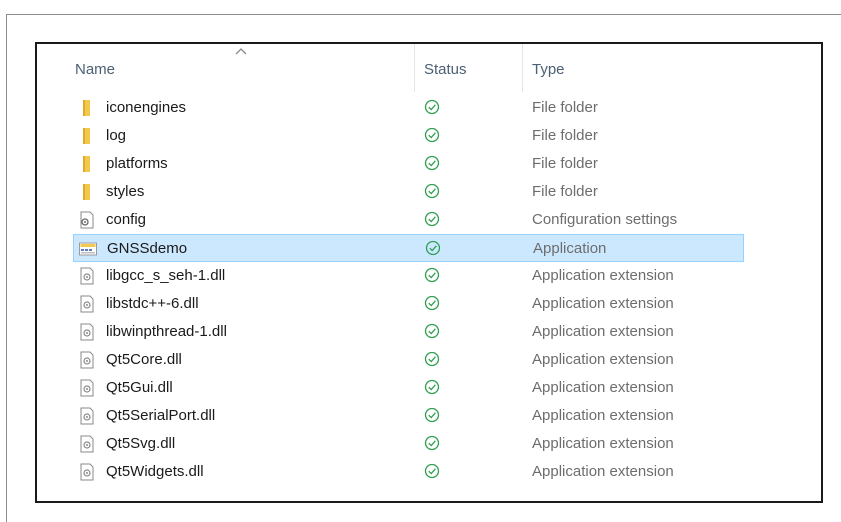  I want to click on file-name: config, so click(126, 219).